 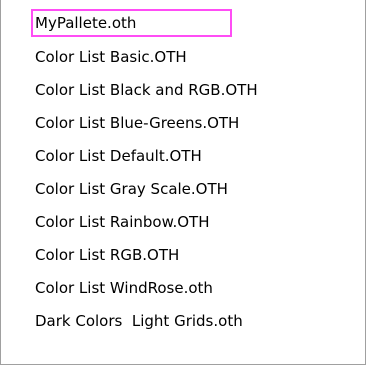 What do you see at coordinates (131, 189) in the screenshot?
I see `list-item: Color List Gray Scale.OTH` at bounding box center [131, 189].